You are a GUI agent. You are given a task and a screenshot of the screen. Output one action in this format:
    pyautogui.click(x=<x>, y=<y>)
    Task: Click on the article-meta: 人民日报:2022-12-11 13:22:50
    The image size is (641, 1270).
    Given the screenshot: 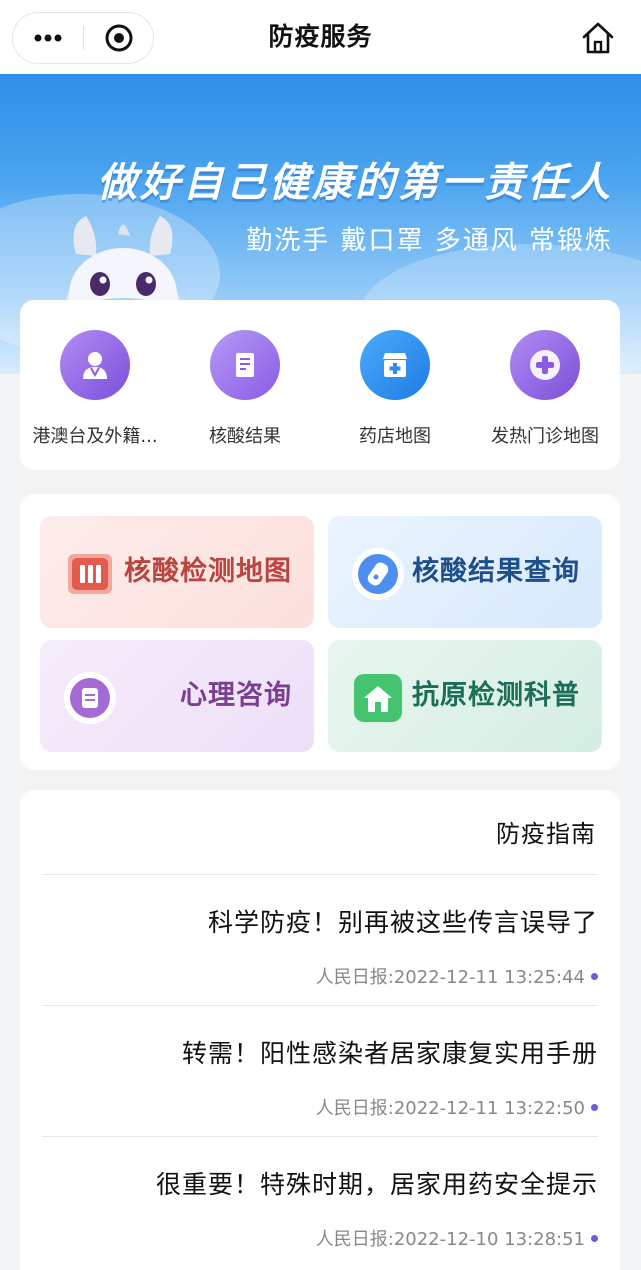 What is the action you would take?
    pyautogui.click(x=457, y=1107)
    